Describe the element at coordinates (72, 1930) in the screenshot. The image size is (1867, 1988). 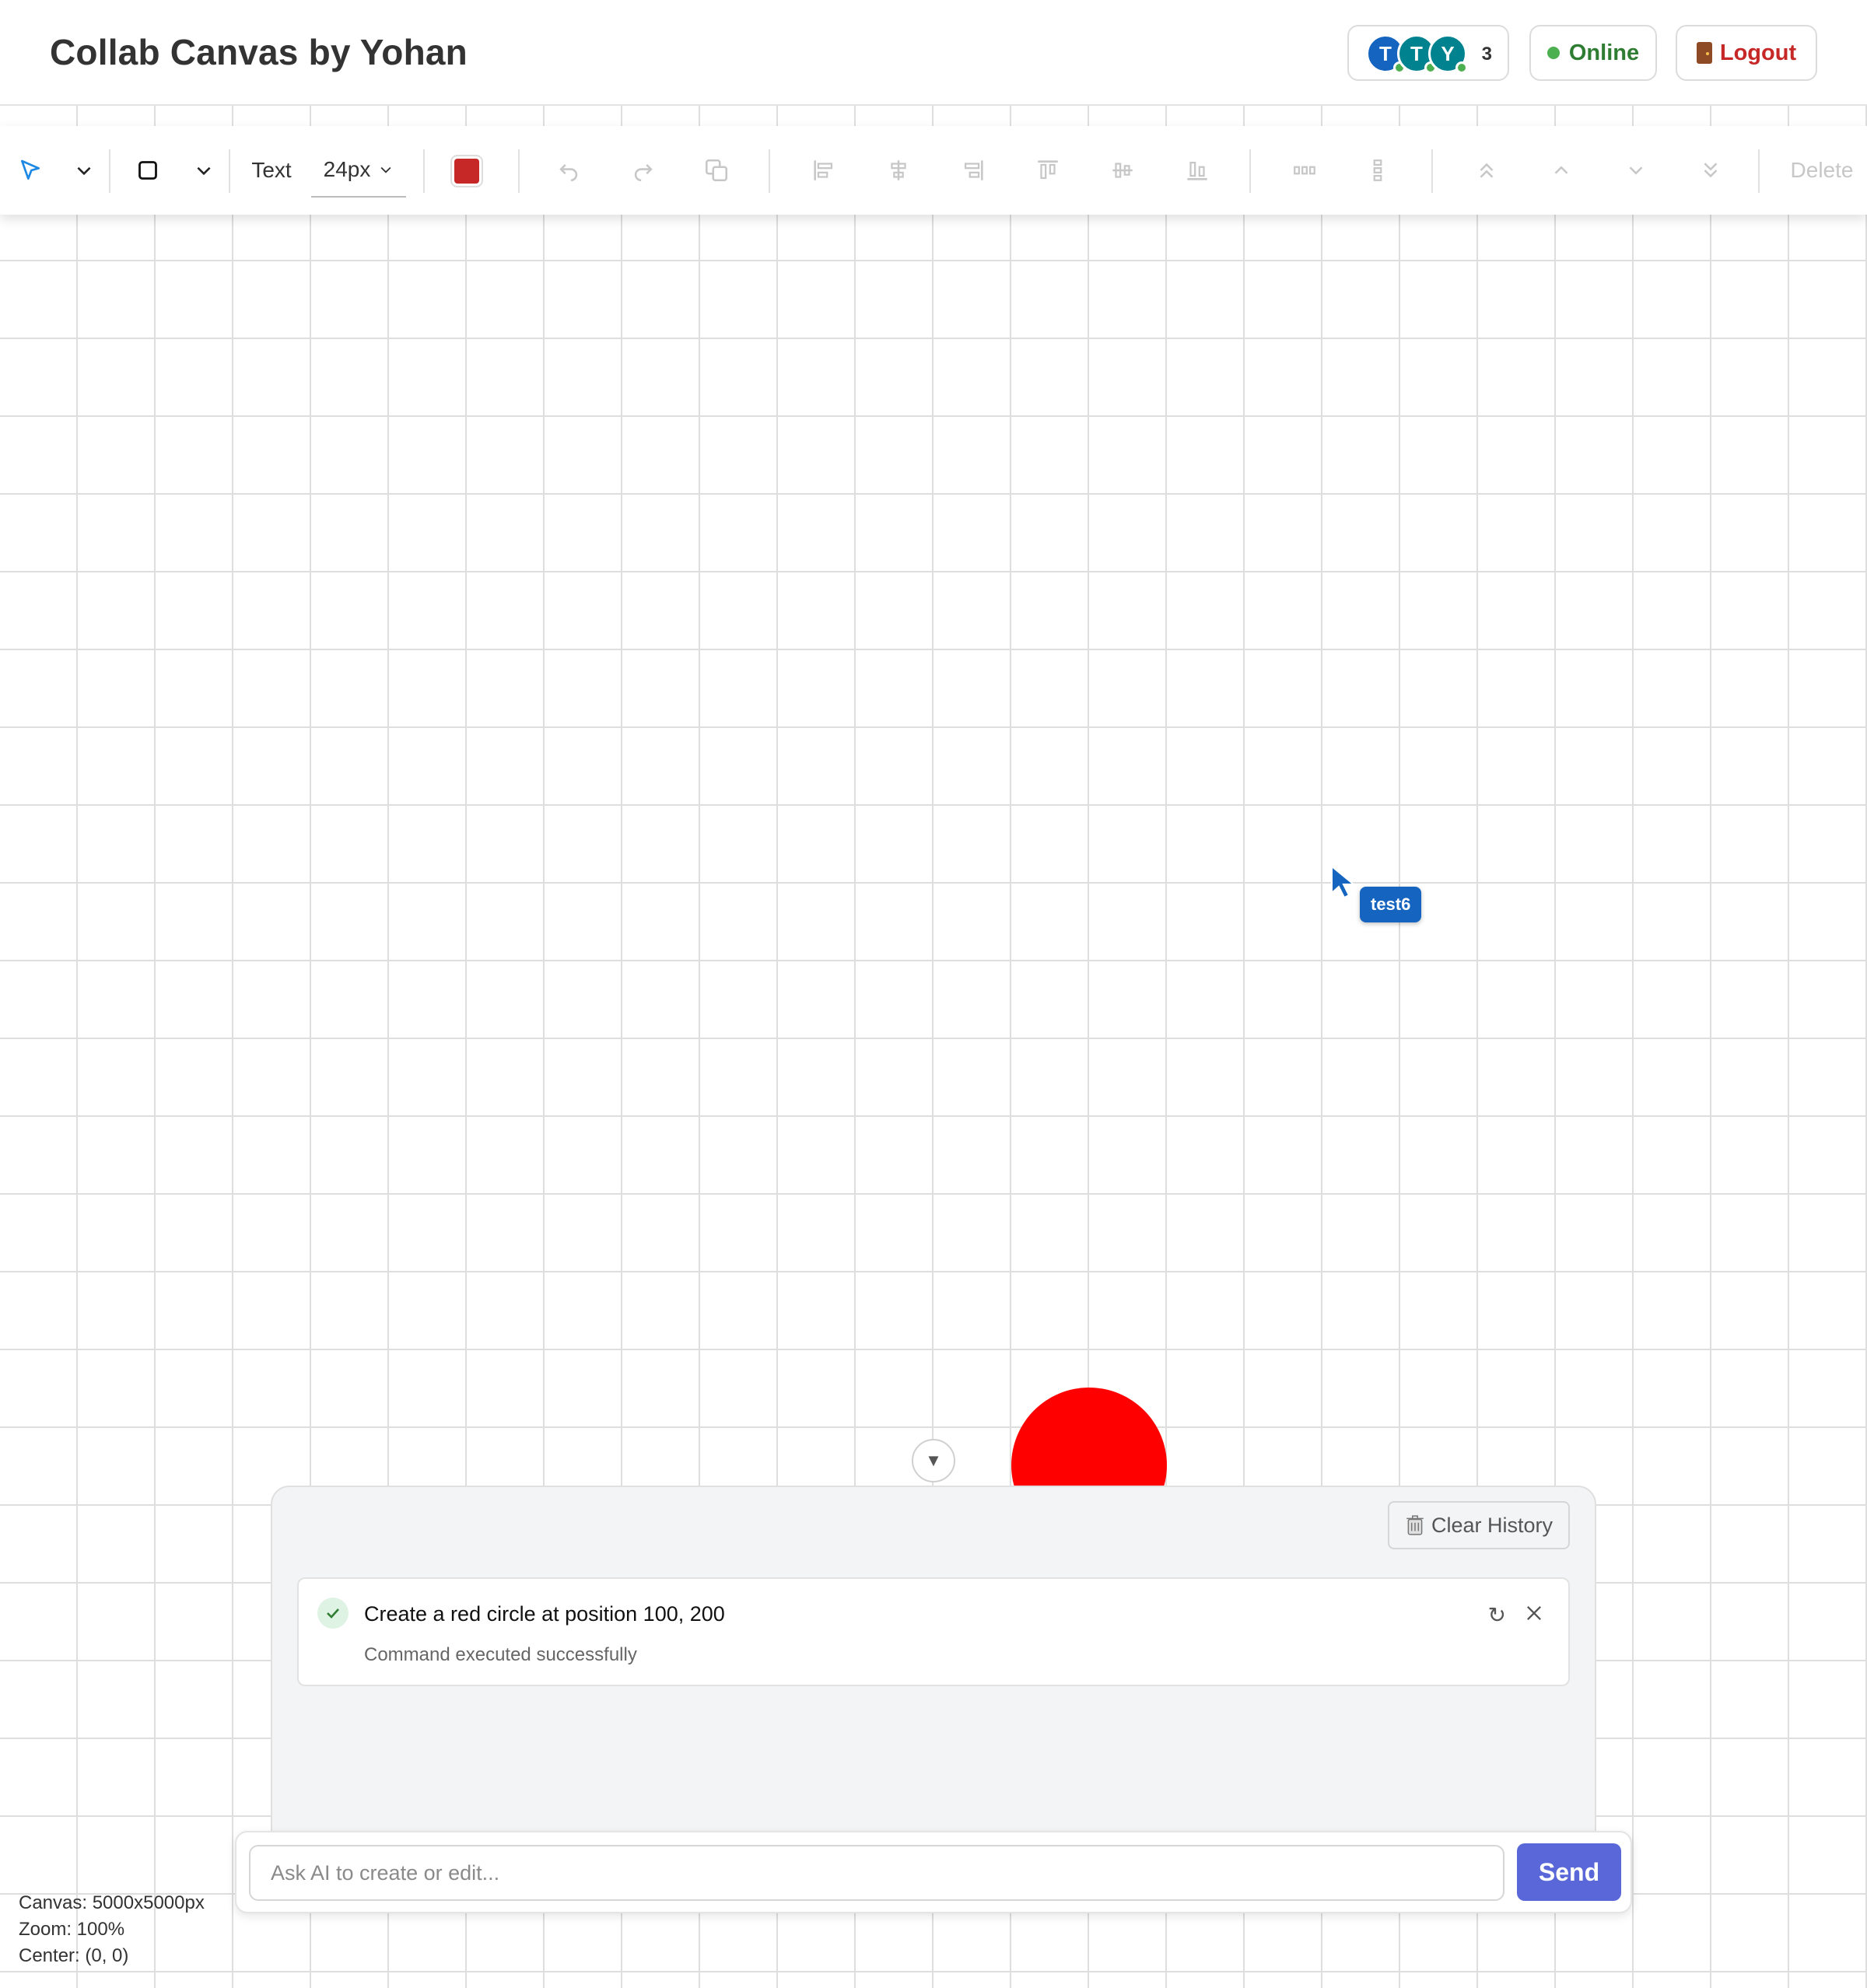
I see `zoom-level-text: Zoom: 100%` at that location.